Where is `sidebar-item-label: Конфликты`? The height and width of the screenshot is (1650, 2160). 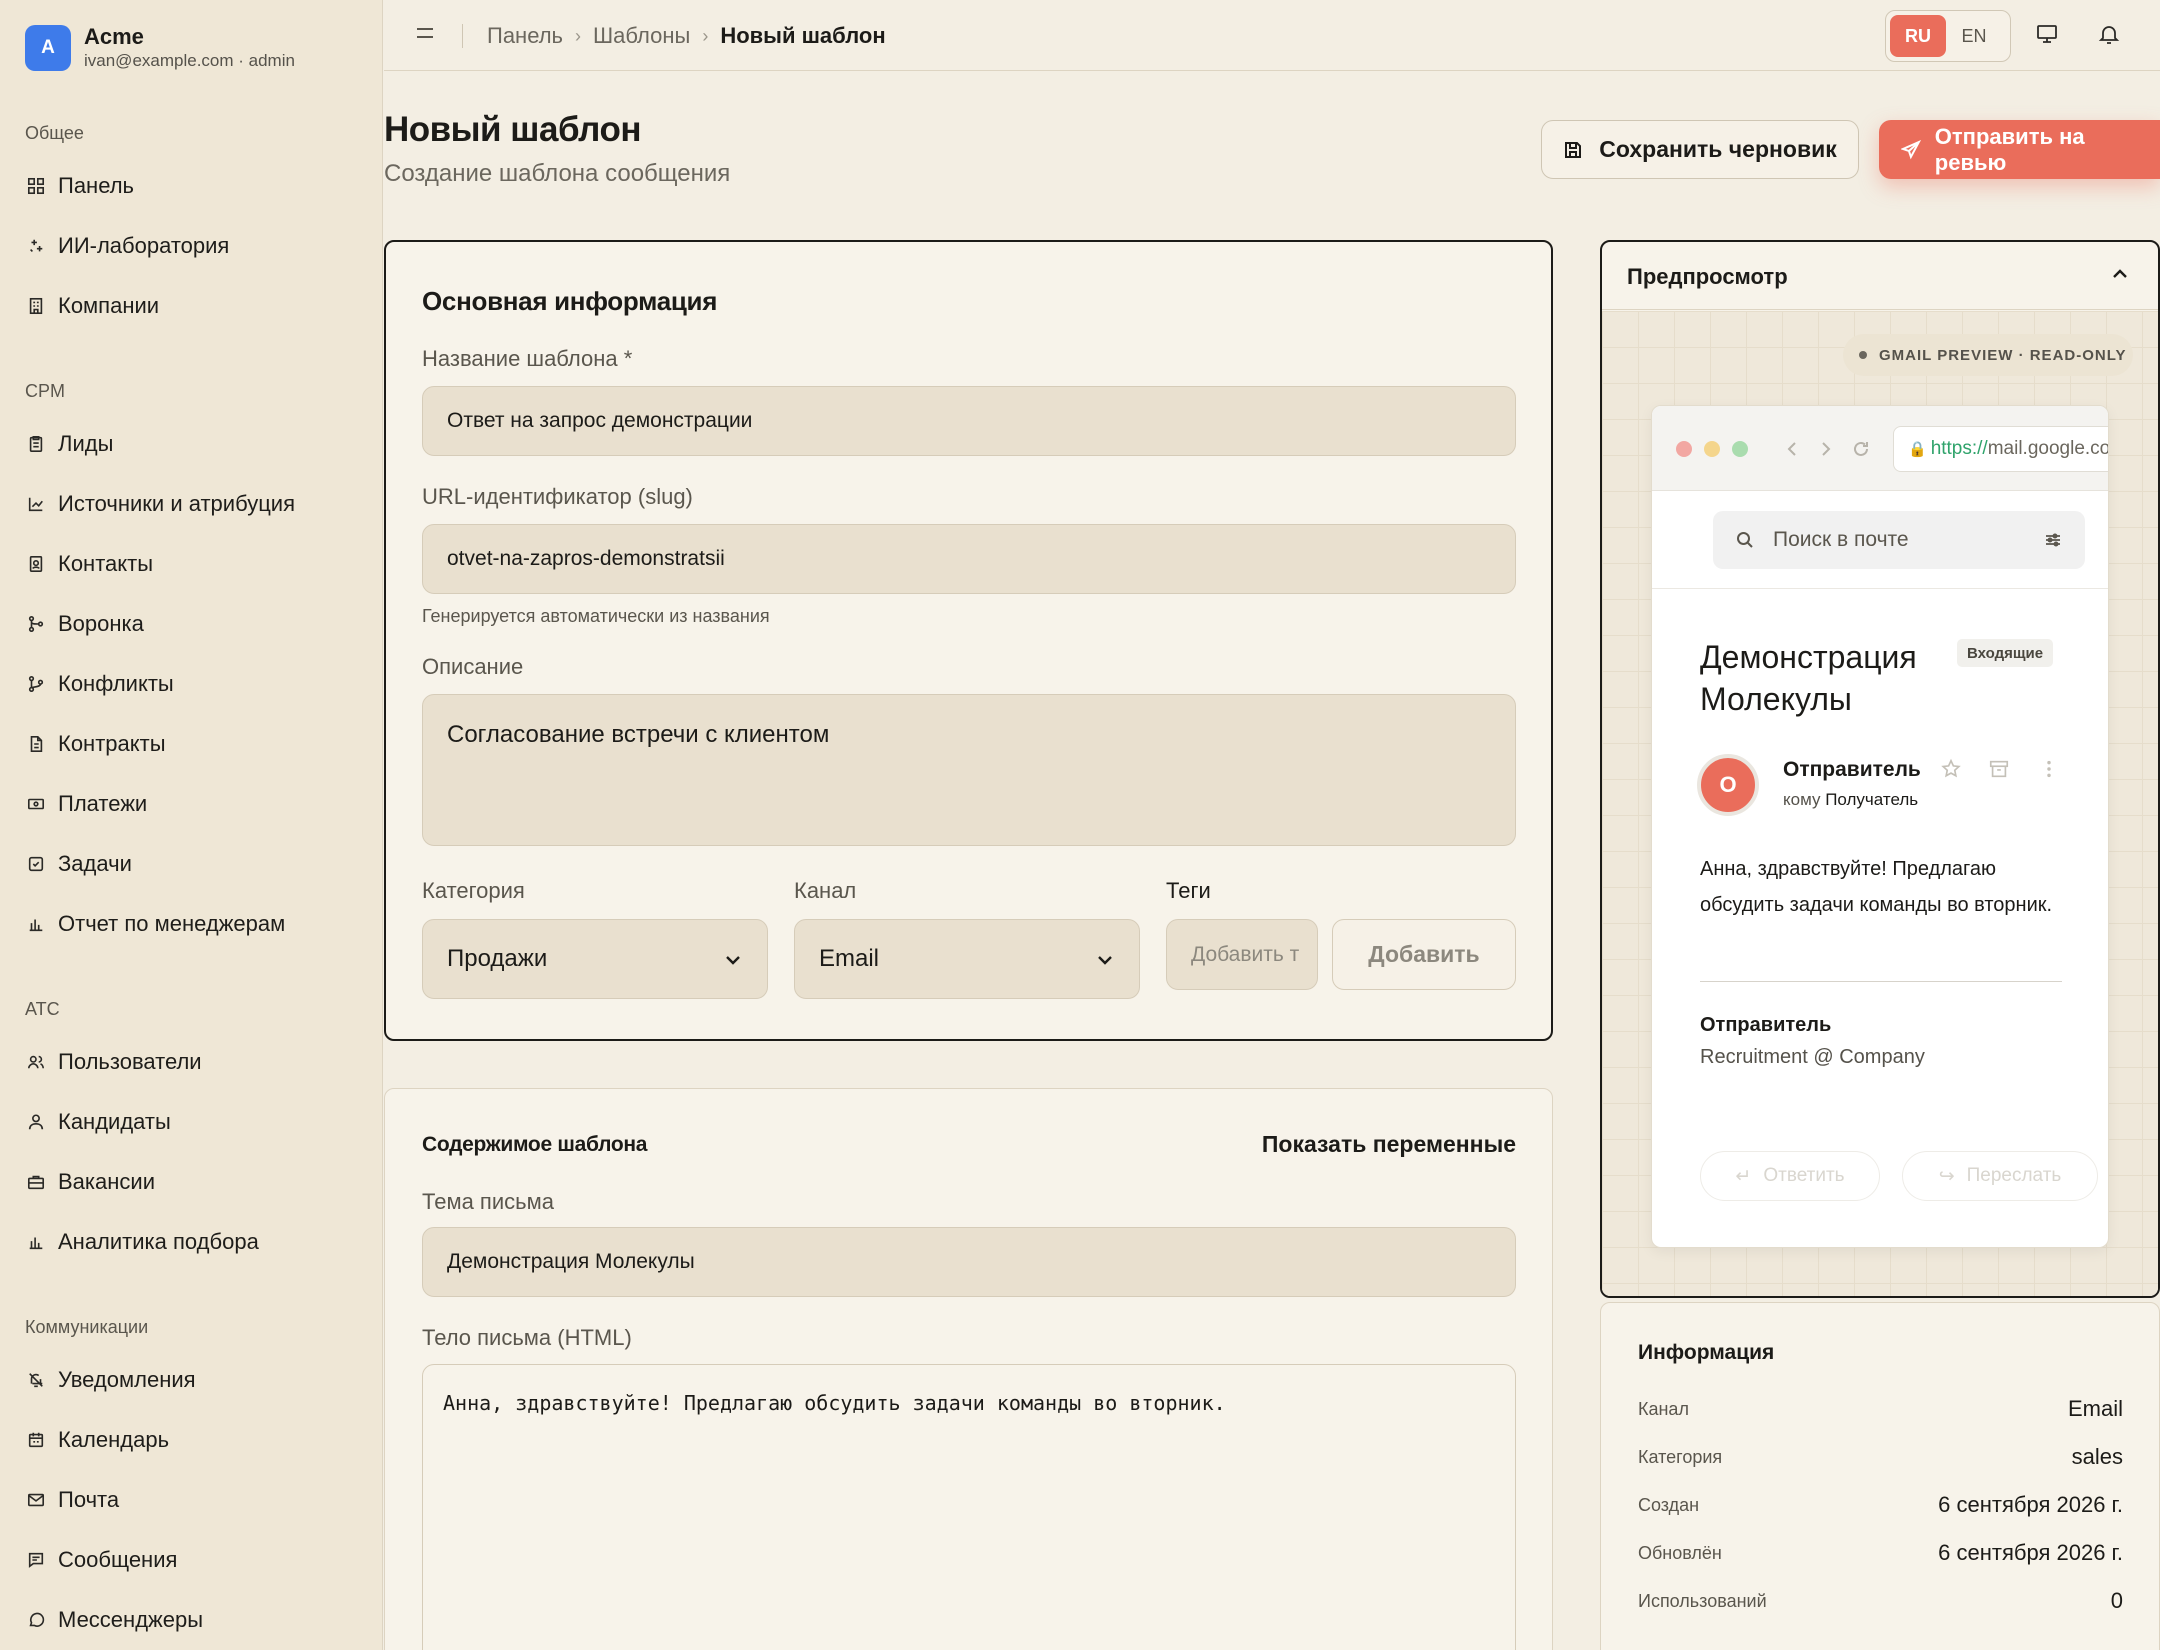
sidebar-item-label: Конфликты is located at coordinates (116, 683).